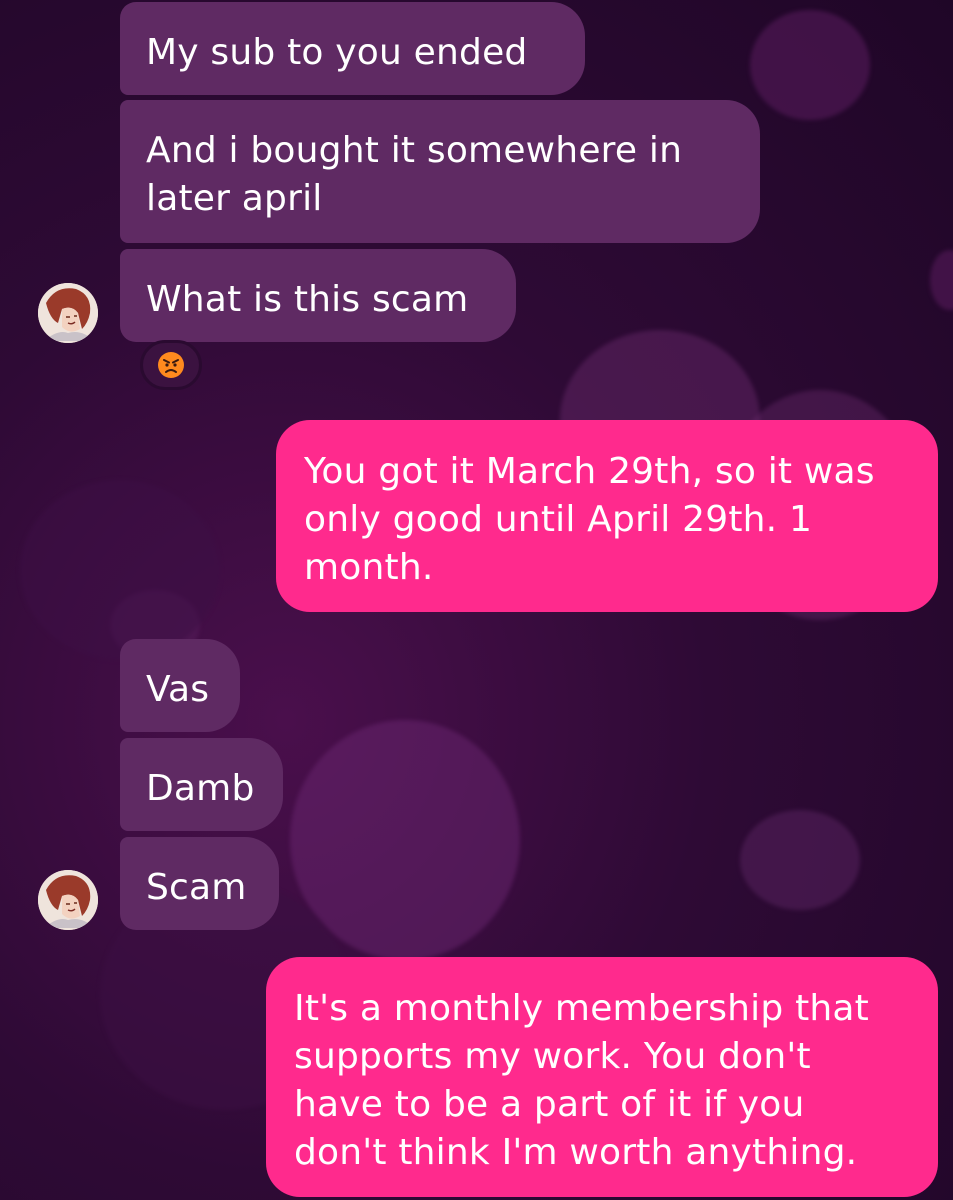  Describe the element at coordinates (337, 52) in the screenshot. I see `message-text: My sub to you ended` at that location.